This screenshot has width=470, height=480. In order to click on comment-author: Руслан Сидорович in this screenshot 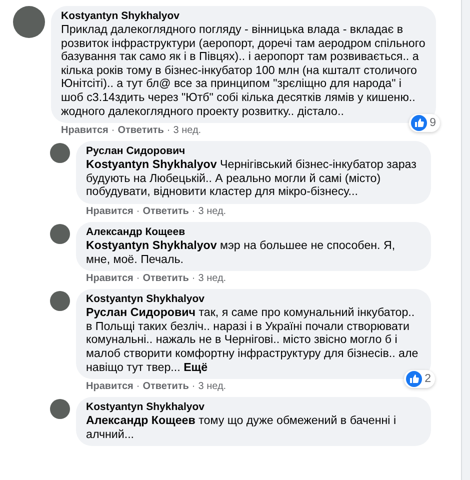, I will do `click(253, 151)`.